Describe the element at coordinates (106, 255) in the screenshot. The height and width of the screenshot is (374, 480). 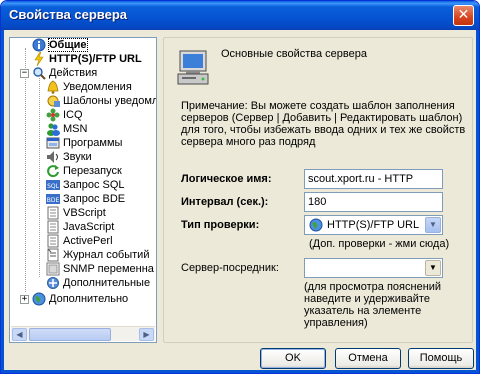
I see `tree-item-label: Журнал событий` at that location.